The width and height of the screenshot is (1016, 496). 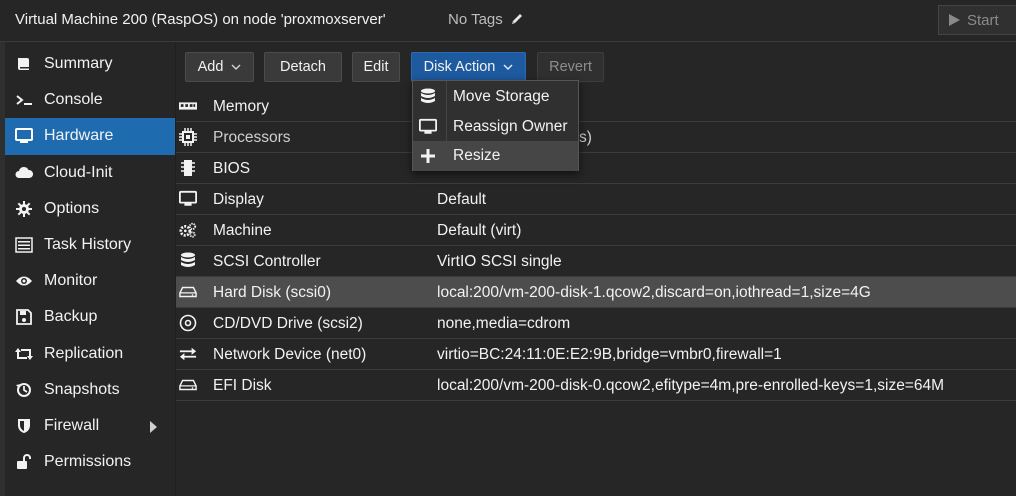 What do you see at coordinates (24, 173) in the screenshot?
I see `cloud-icon` at bounding box center [24, 173].